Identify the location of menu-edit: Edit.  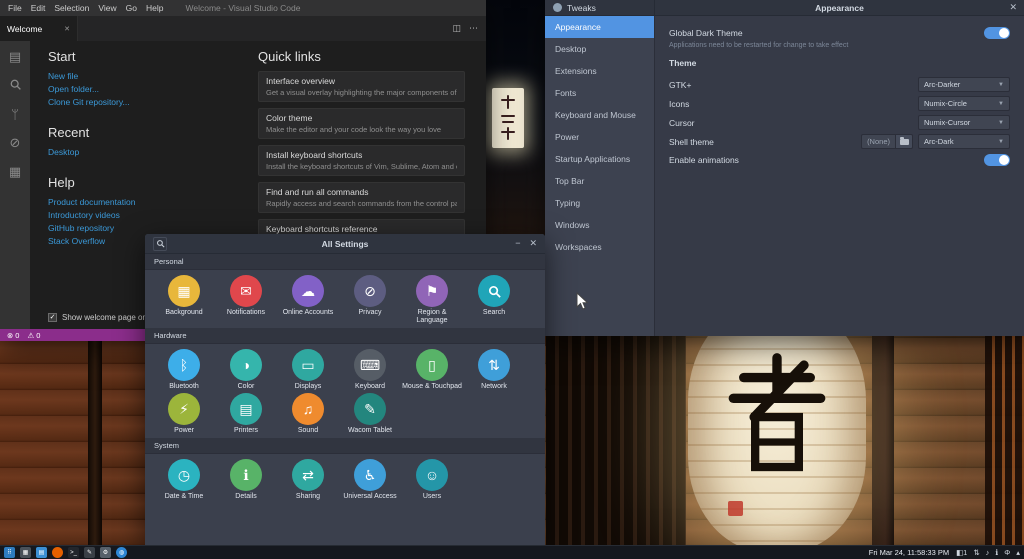
(38, 8).